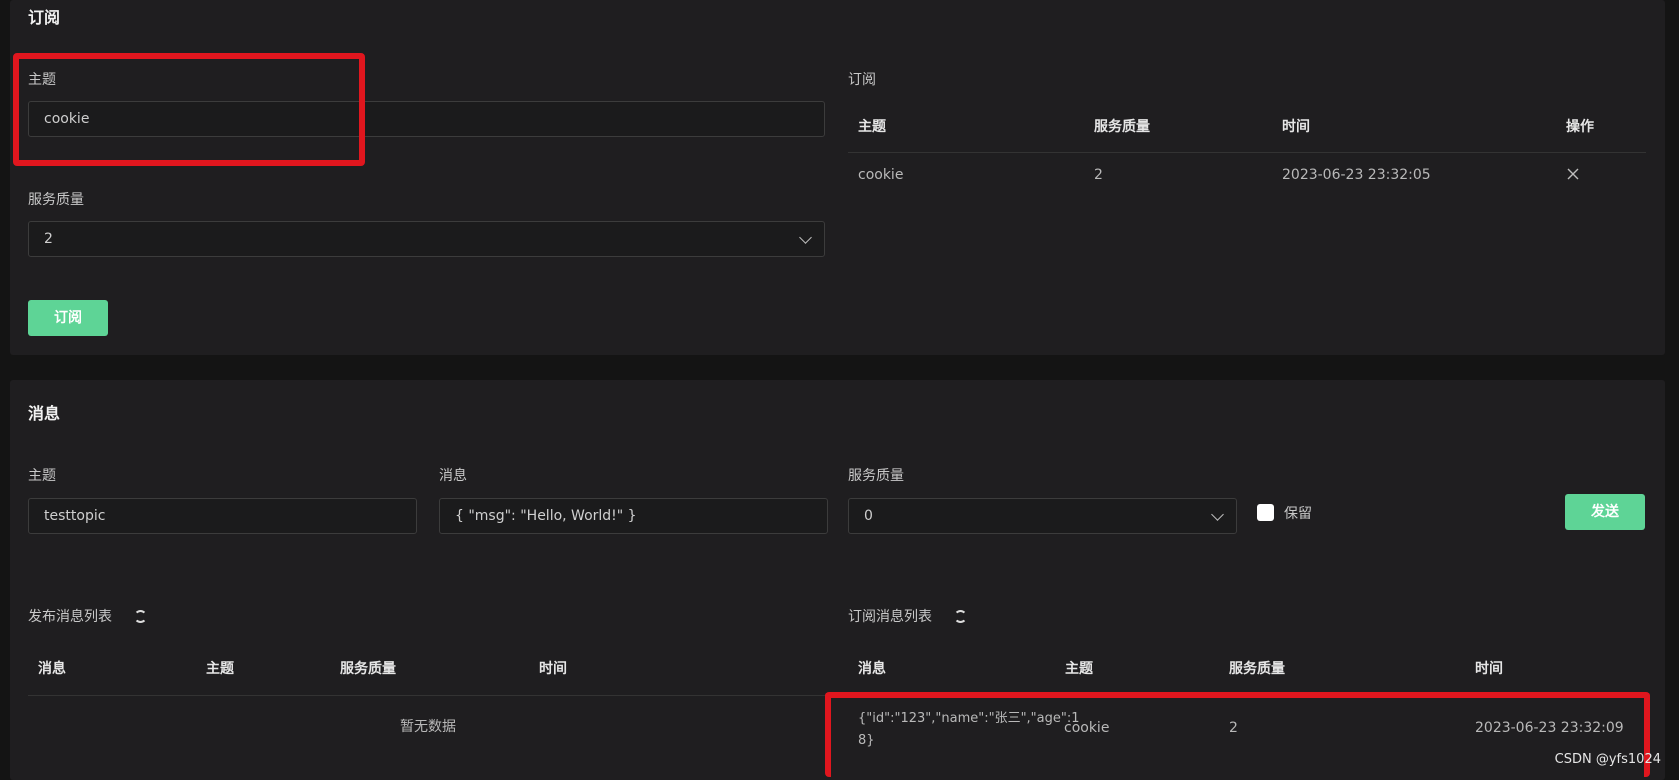 Image resolution: width=1679 pixels, height=780 pixels. I want to click on highlight-box-topic, so click(189, 109).